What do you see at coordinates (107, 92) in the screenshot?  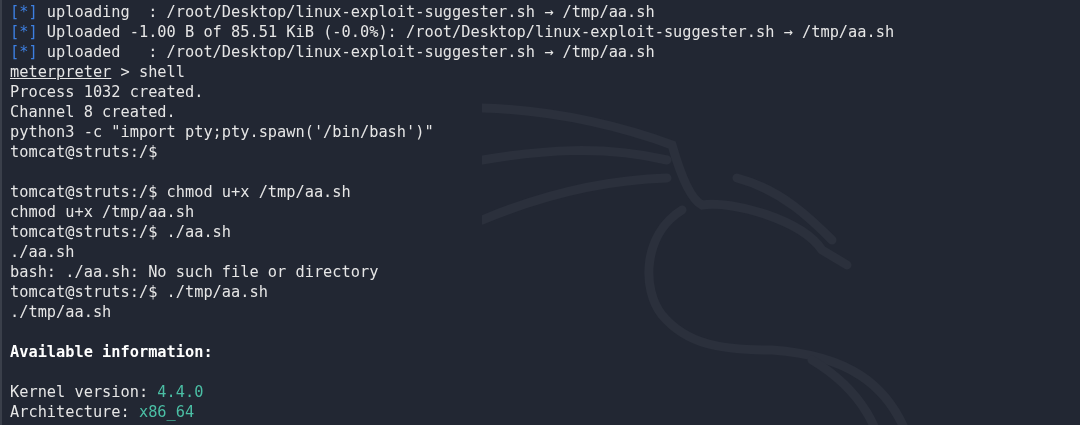 I see `terminal-line: Process 1032 created.` at bounding box center [107, 92].